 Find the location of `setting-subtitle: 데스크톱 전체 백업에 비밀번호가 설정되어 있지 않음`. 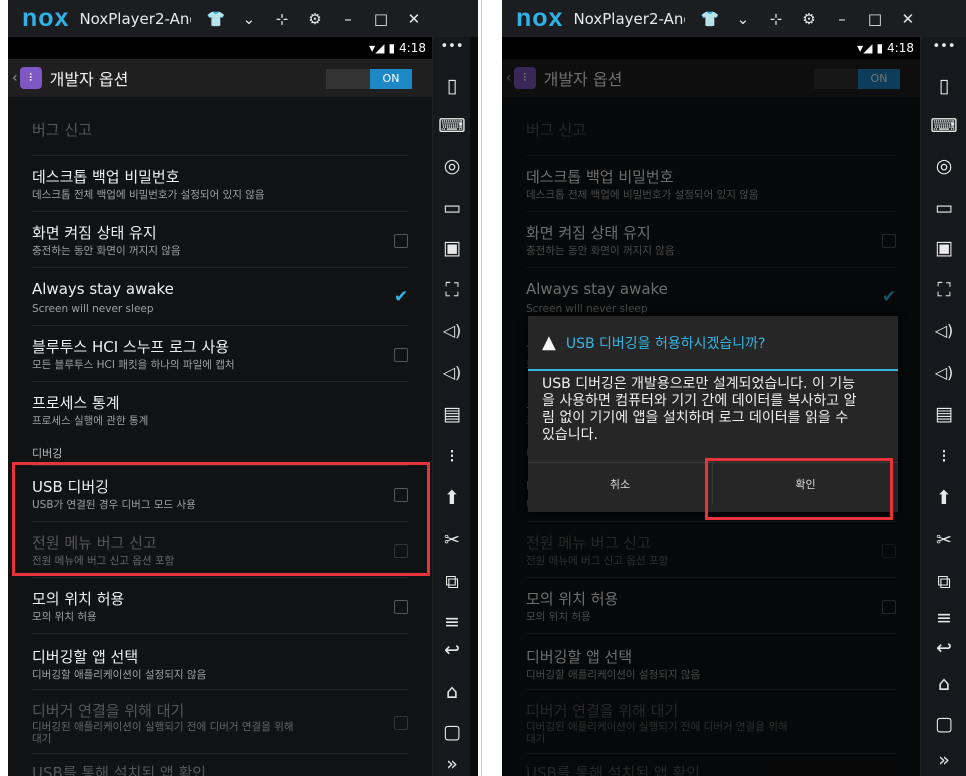

setting-subtitle: 데스크톱 전체 백업에 비밀번호가 설정되어 있지 않음 is located at coordinates (148, 195).